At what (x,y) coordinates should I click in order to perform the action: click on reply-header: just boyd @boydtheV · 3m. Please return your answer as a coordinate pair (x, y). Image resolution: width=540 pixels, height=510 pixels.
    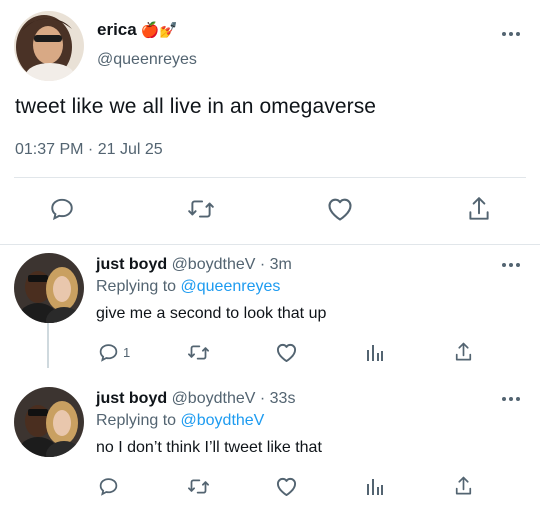
    Looking at the image, I should click on (194, 265).